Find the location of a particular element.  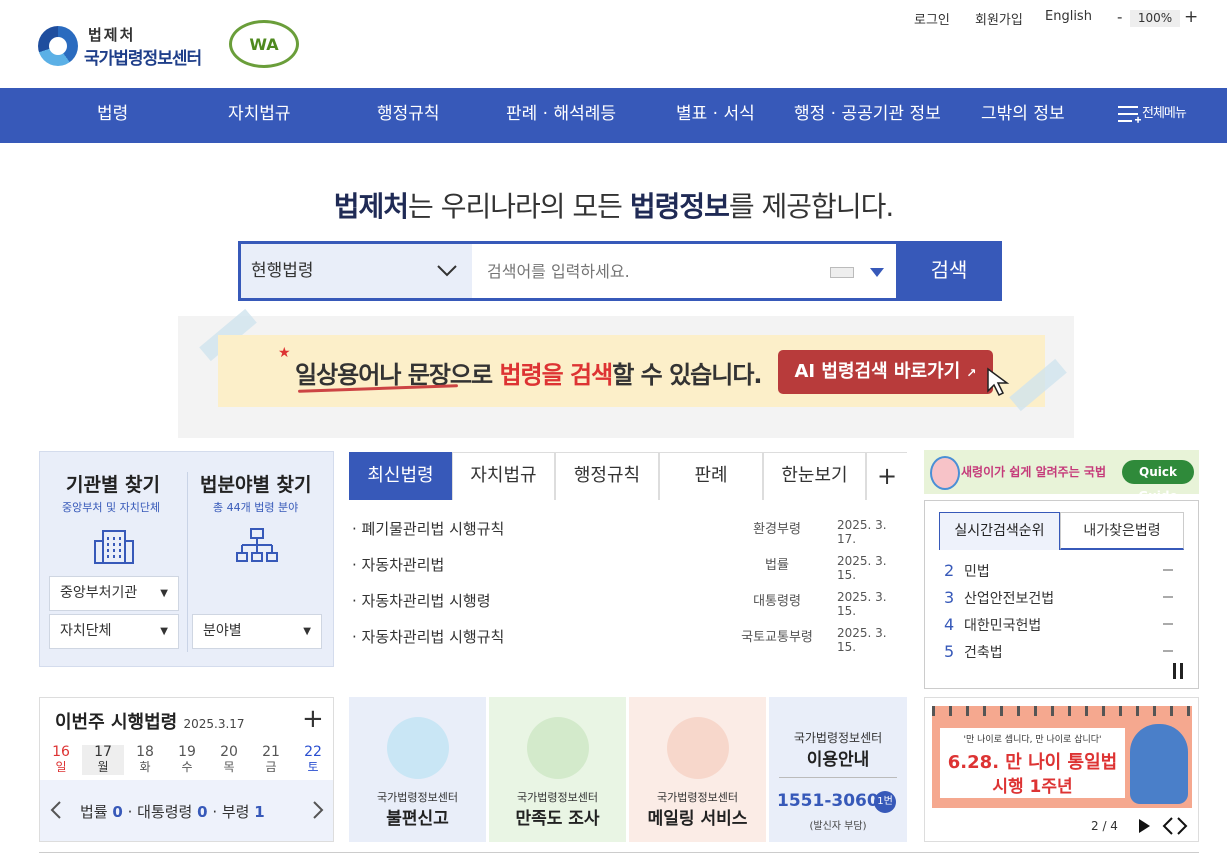

dropdown-arrow-icon is located at coordinates (877, 272).